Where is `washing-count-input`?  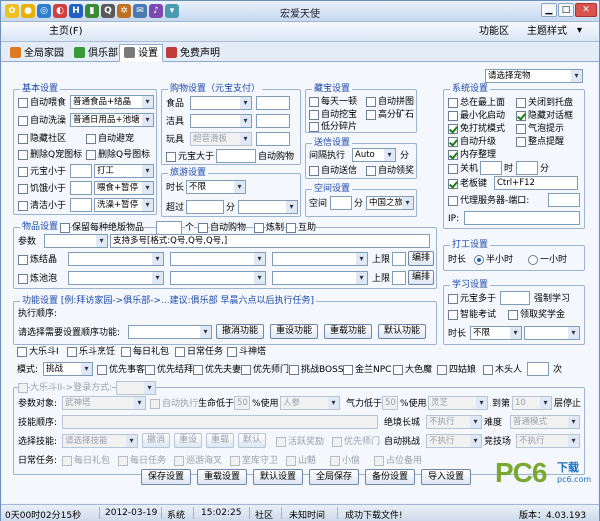 washing-count-input is located at coordinates (273, 121).